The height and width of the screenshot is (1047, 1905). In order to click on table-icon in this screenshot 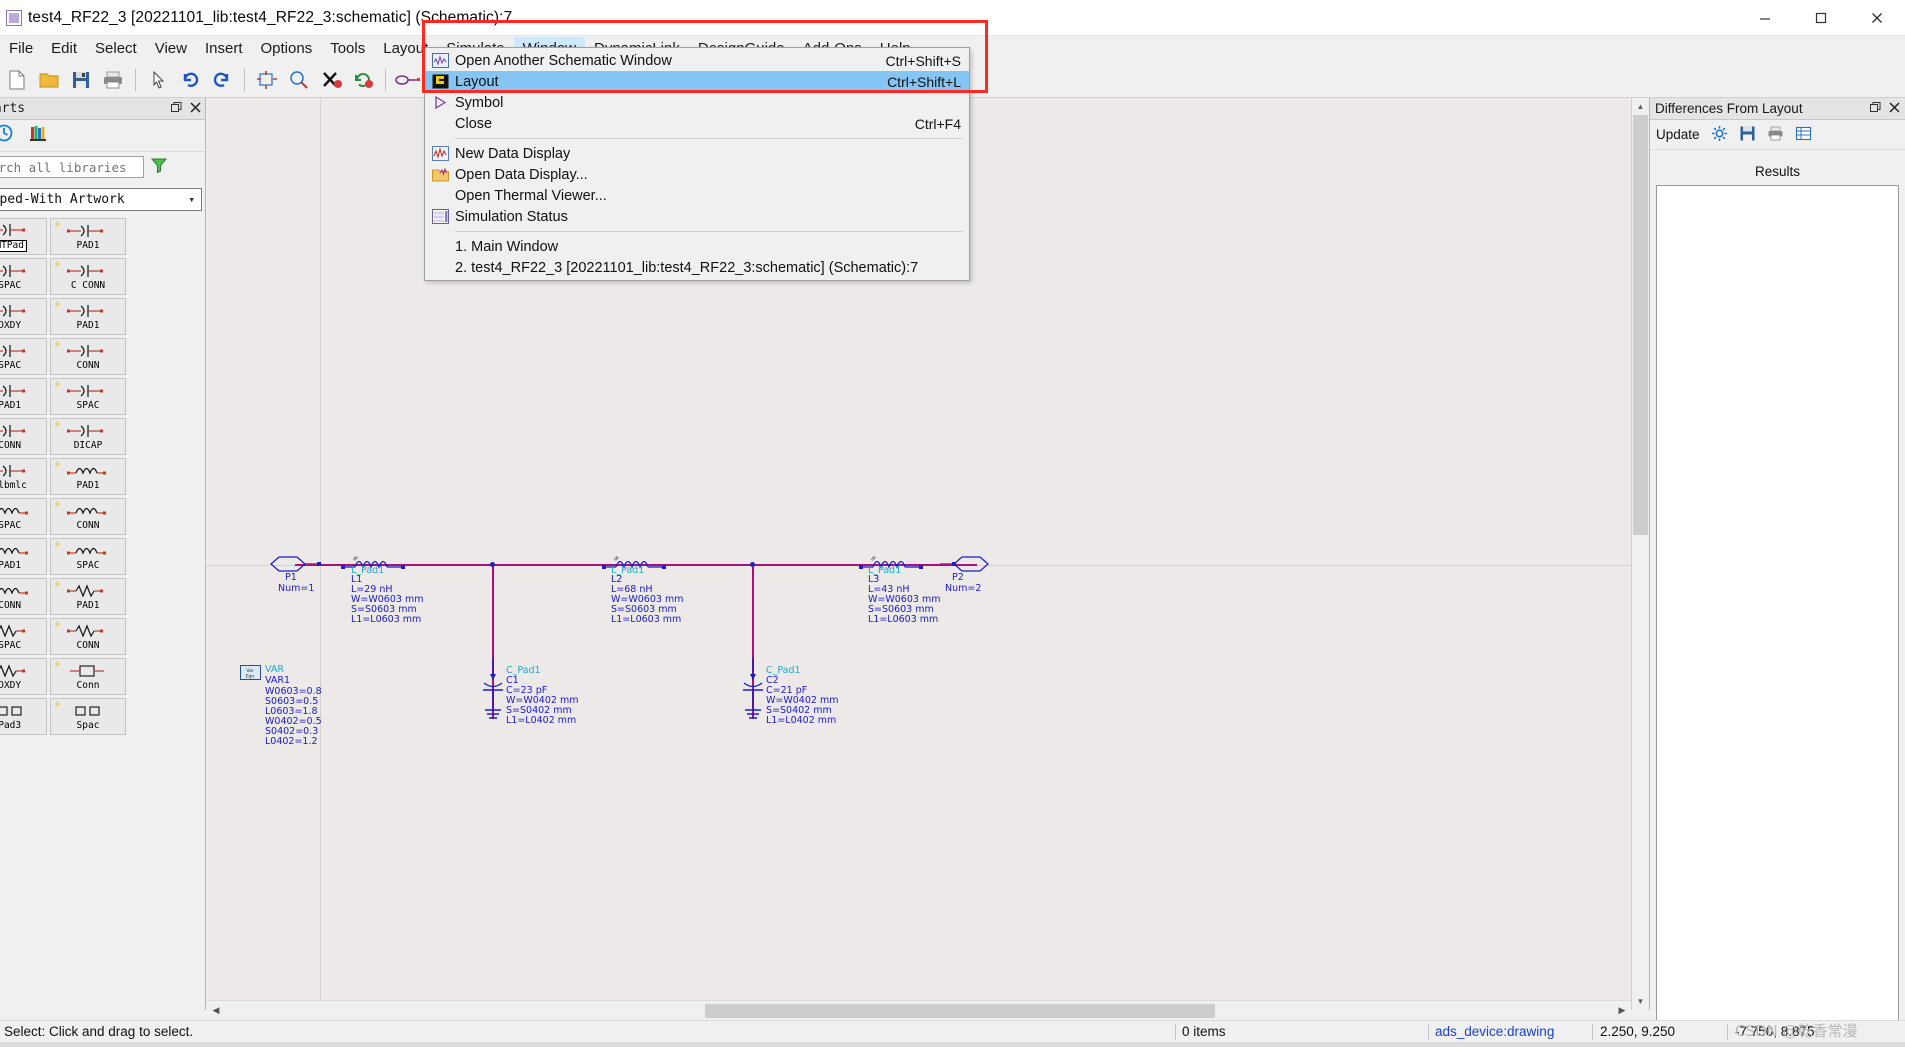, I will do `click(1803, 135)`.